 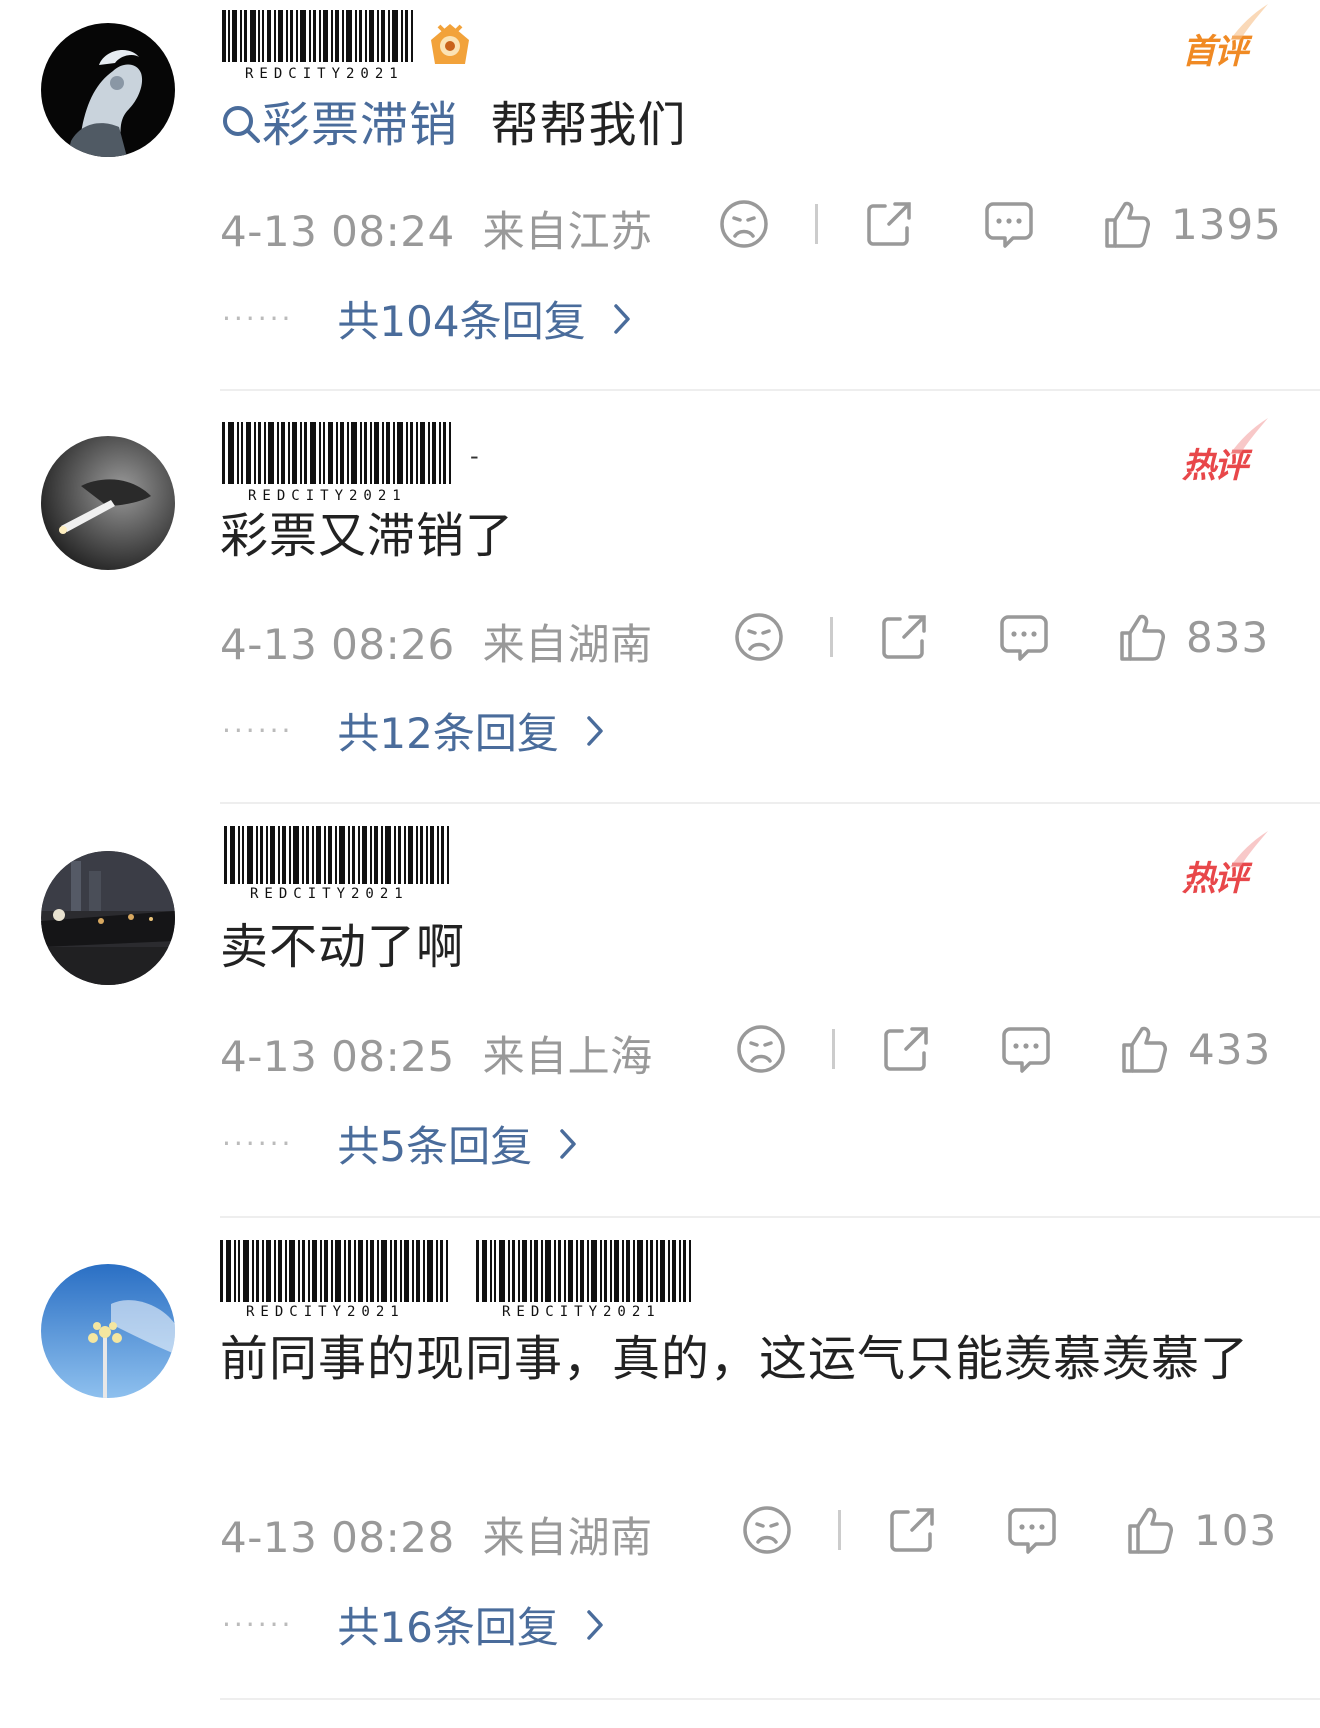 I want to click on search-icon, so click(x=241, y=124).